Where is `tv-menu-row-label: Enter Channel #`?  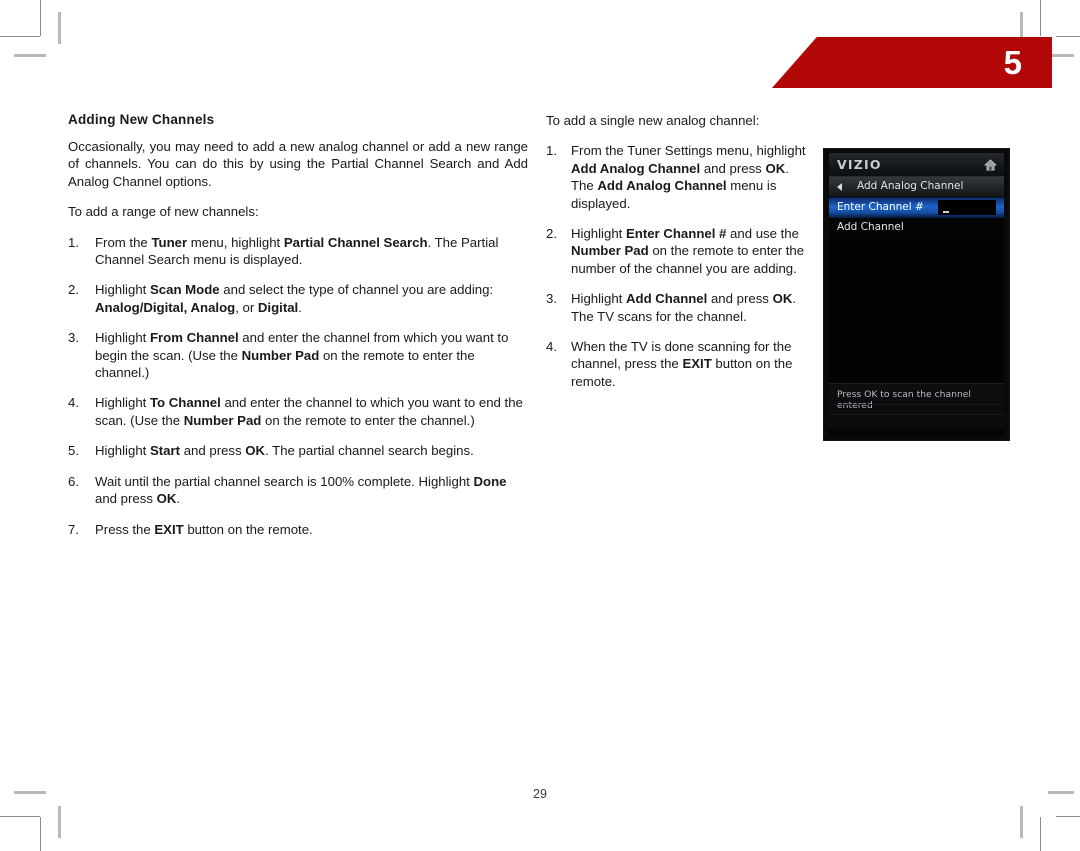 tv-menu-row-label: Enter Channel # is located at coordinates (880, 207).